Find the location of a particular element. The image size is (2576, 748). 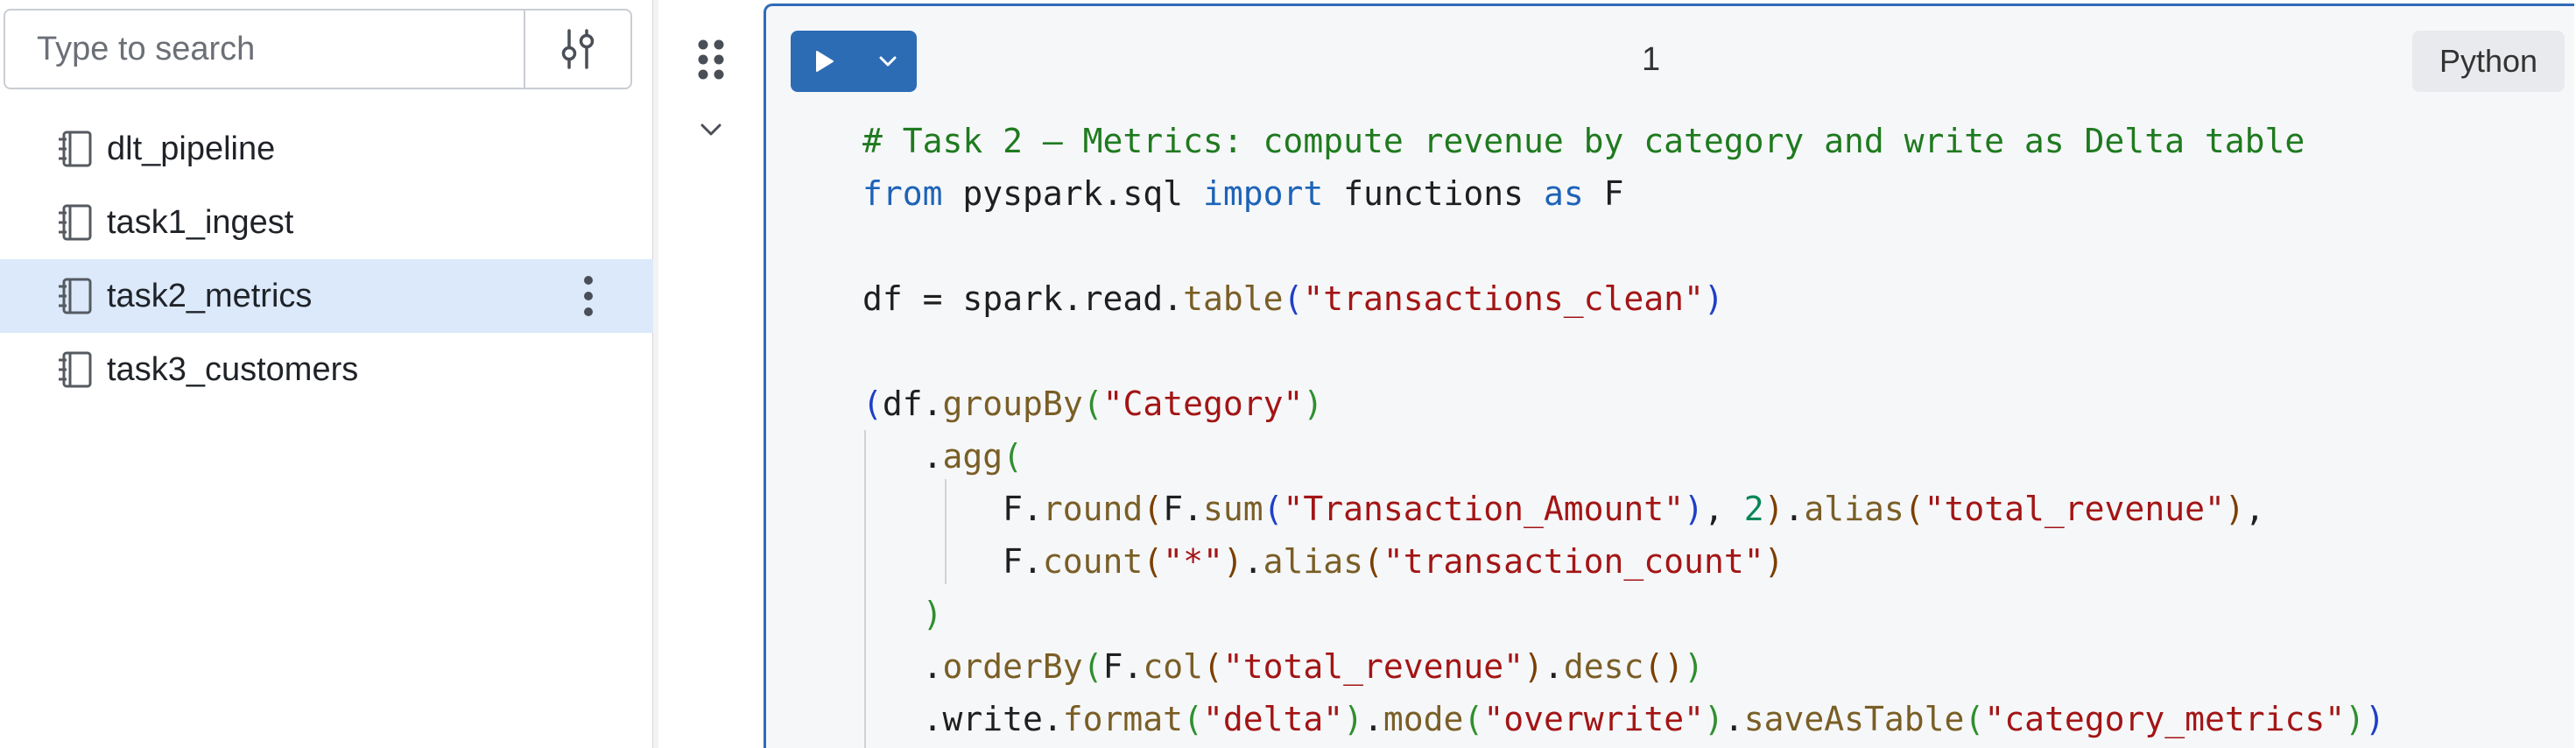

run-options-button is located at coordinates (888, 61).